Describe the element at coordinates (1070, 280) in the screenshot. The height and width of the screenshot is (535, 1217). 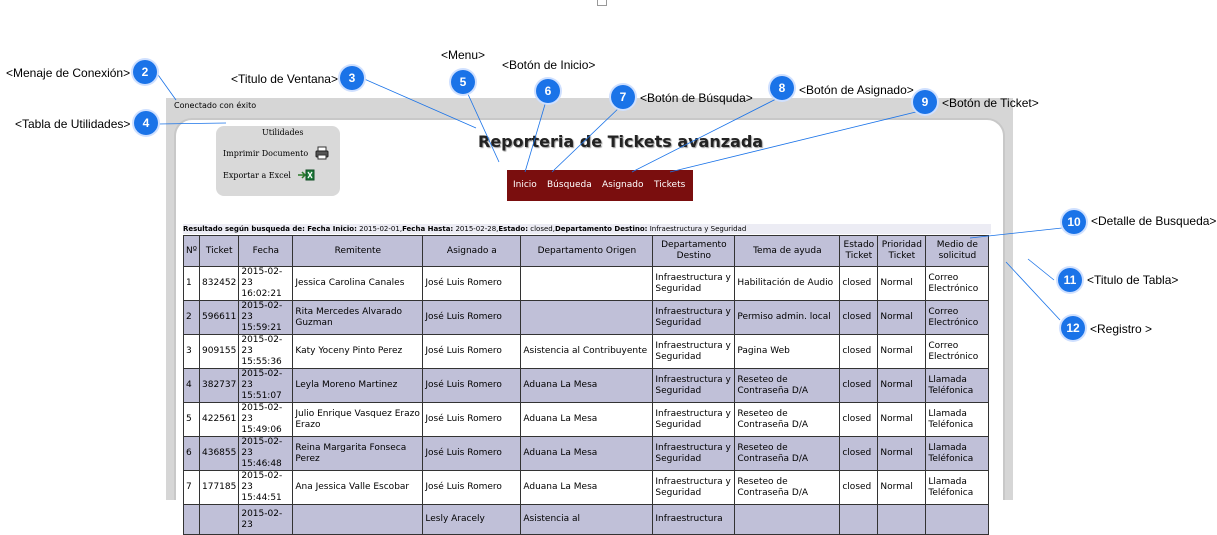
I see `annotation-badge: 11` at that location.